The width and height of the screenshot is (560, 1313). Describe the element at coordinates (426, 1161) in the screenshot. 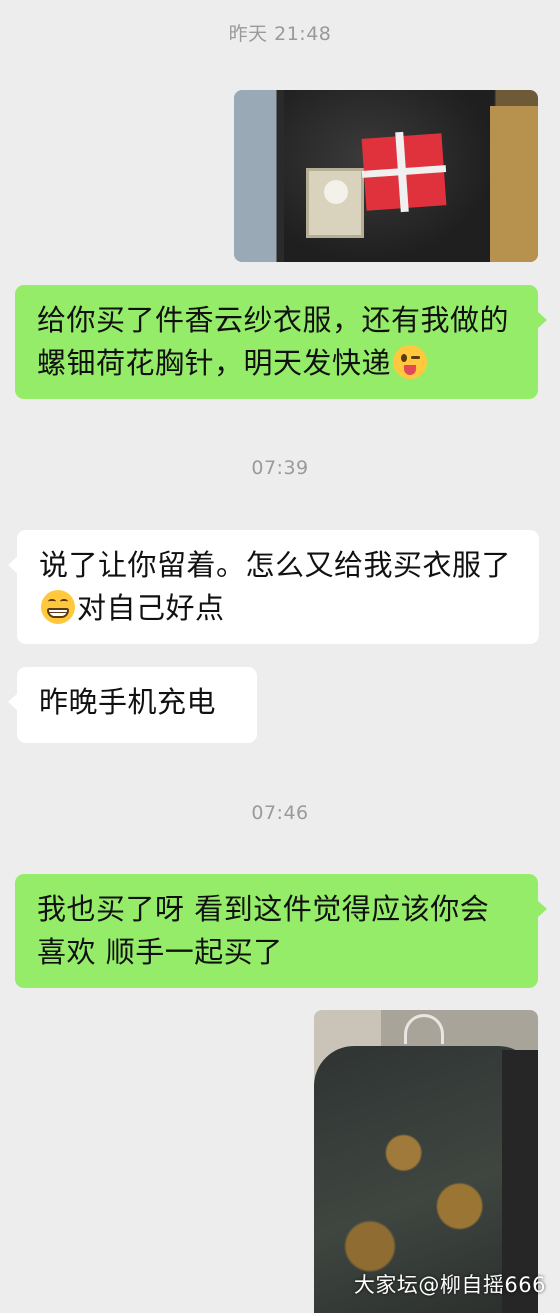

I see `image-message-blouse` at that location.